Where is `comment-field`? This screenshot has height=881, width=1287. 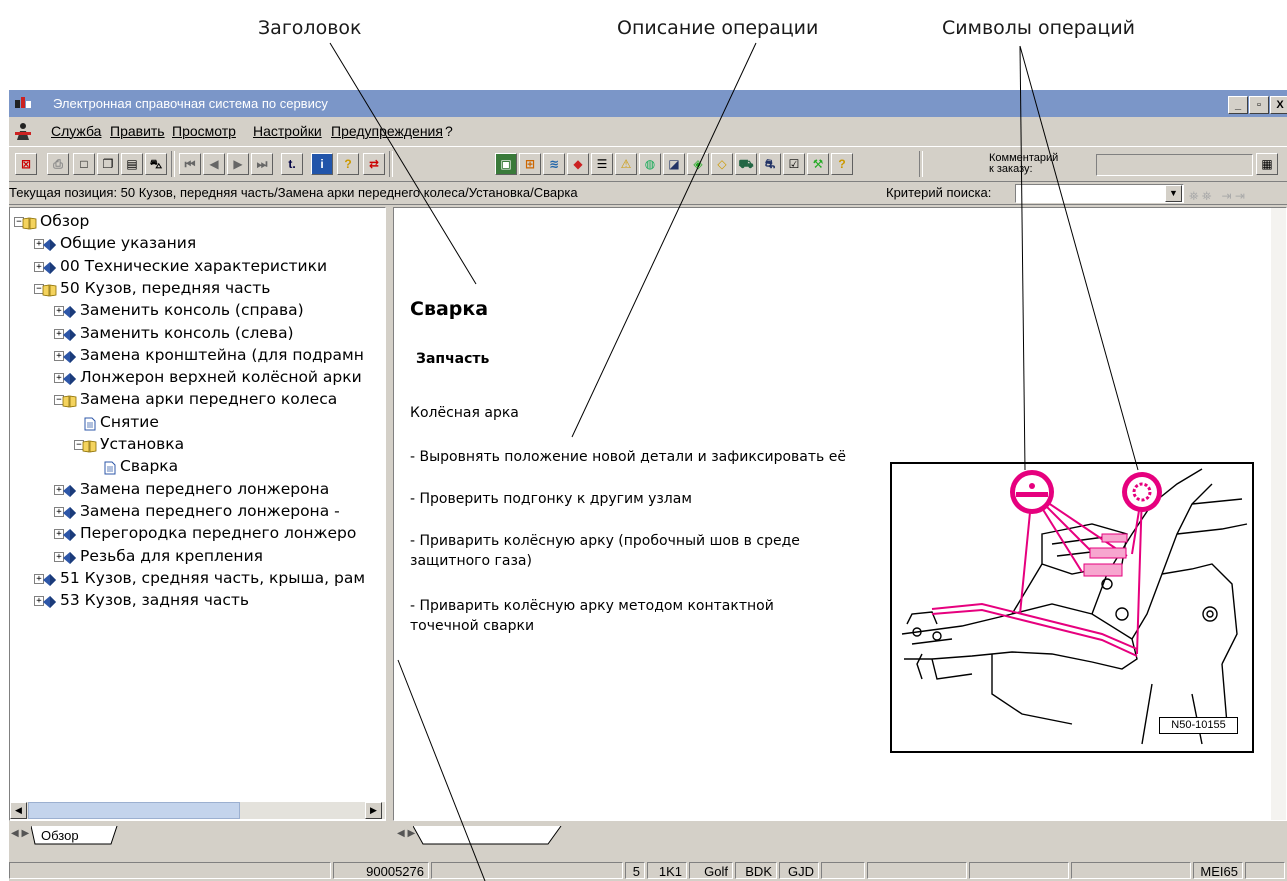 comment-field is located at coordinates (1174, 165).